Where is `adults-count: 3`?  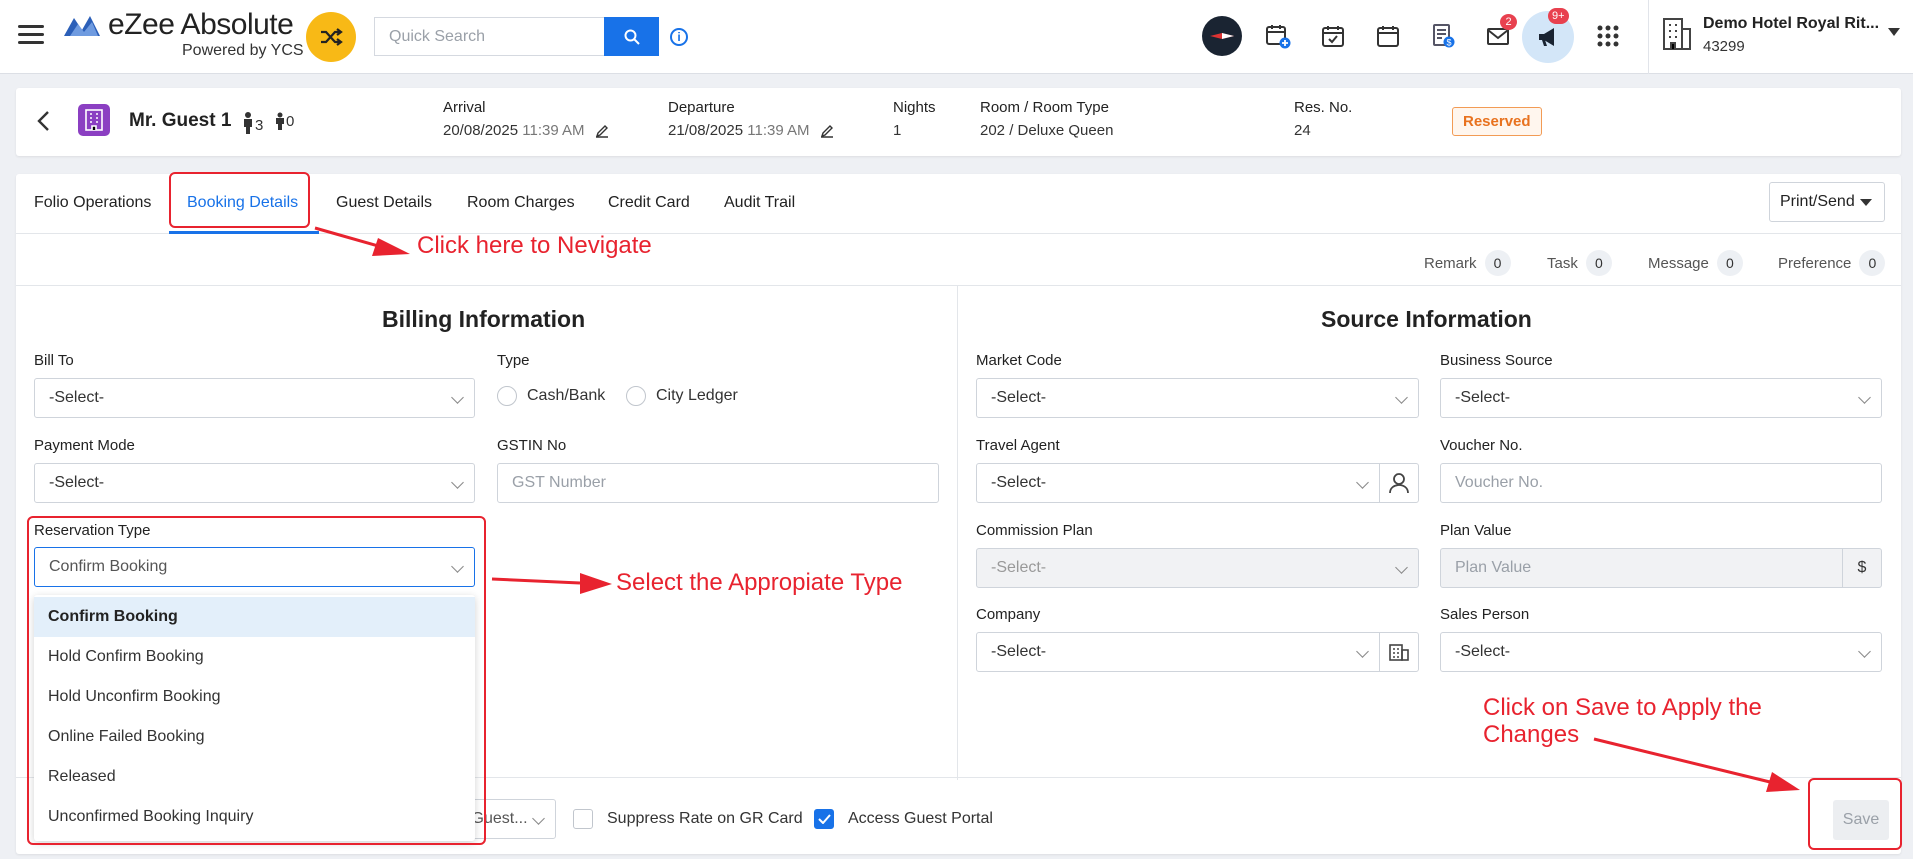 adults-count: 3 is located at coordinates (252, 123).